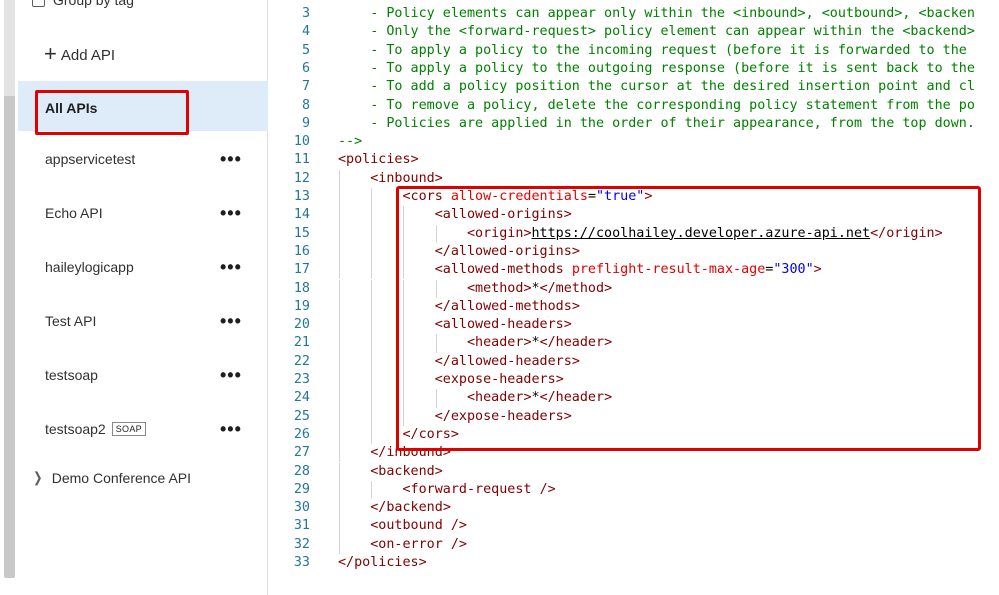 This screenshot has width=999, height=595. I want to click on line-number: 14, so click(301, 215).